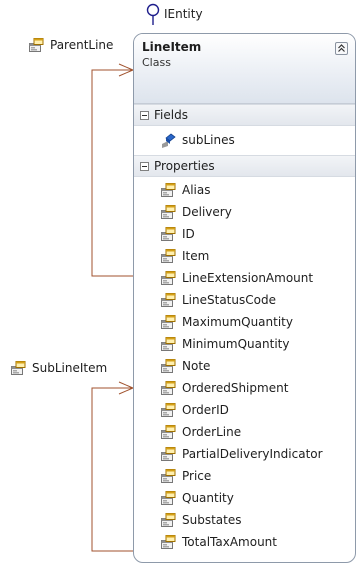 Image resolution: width=363 pixels, height=564 pixels. Describe the element at coordinates (244, 212) in the screenshot. I see `property-item: Delivery` at that location.